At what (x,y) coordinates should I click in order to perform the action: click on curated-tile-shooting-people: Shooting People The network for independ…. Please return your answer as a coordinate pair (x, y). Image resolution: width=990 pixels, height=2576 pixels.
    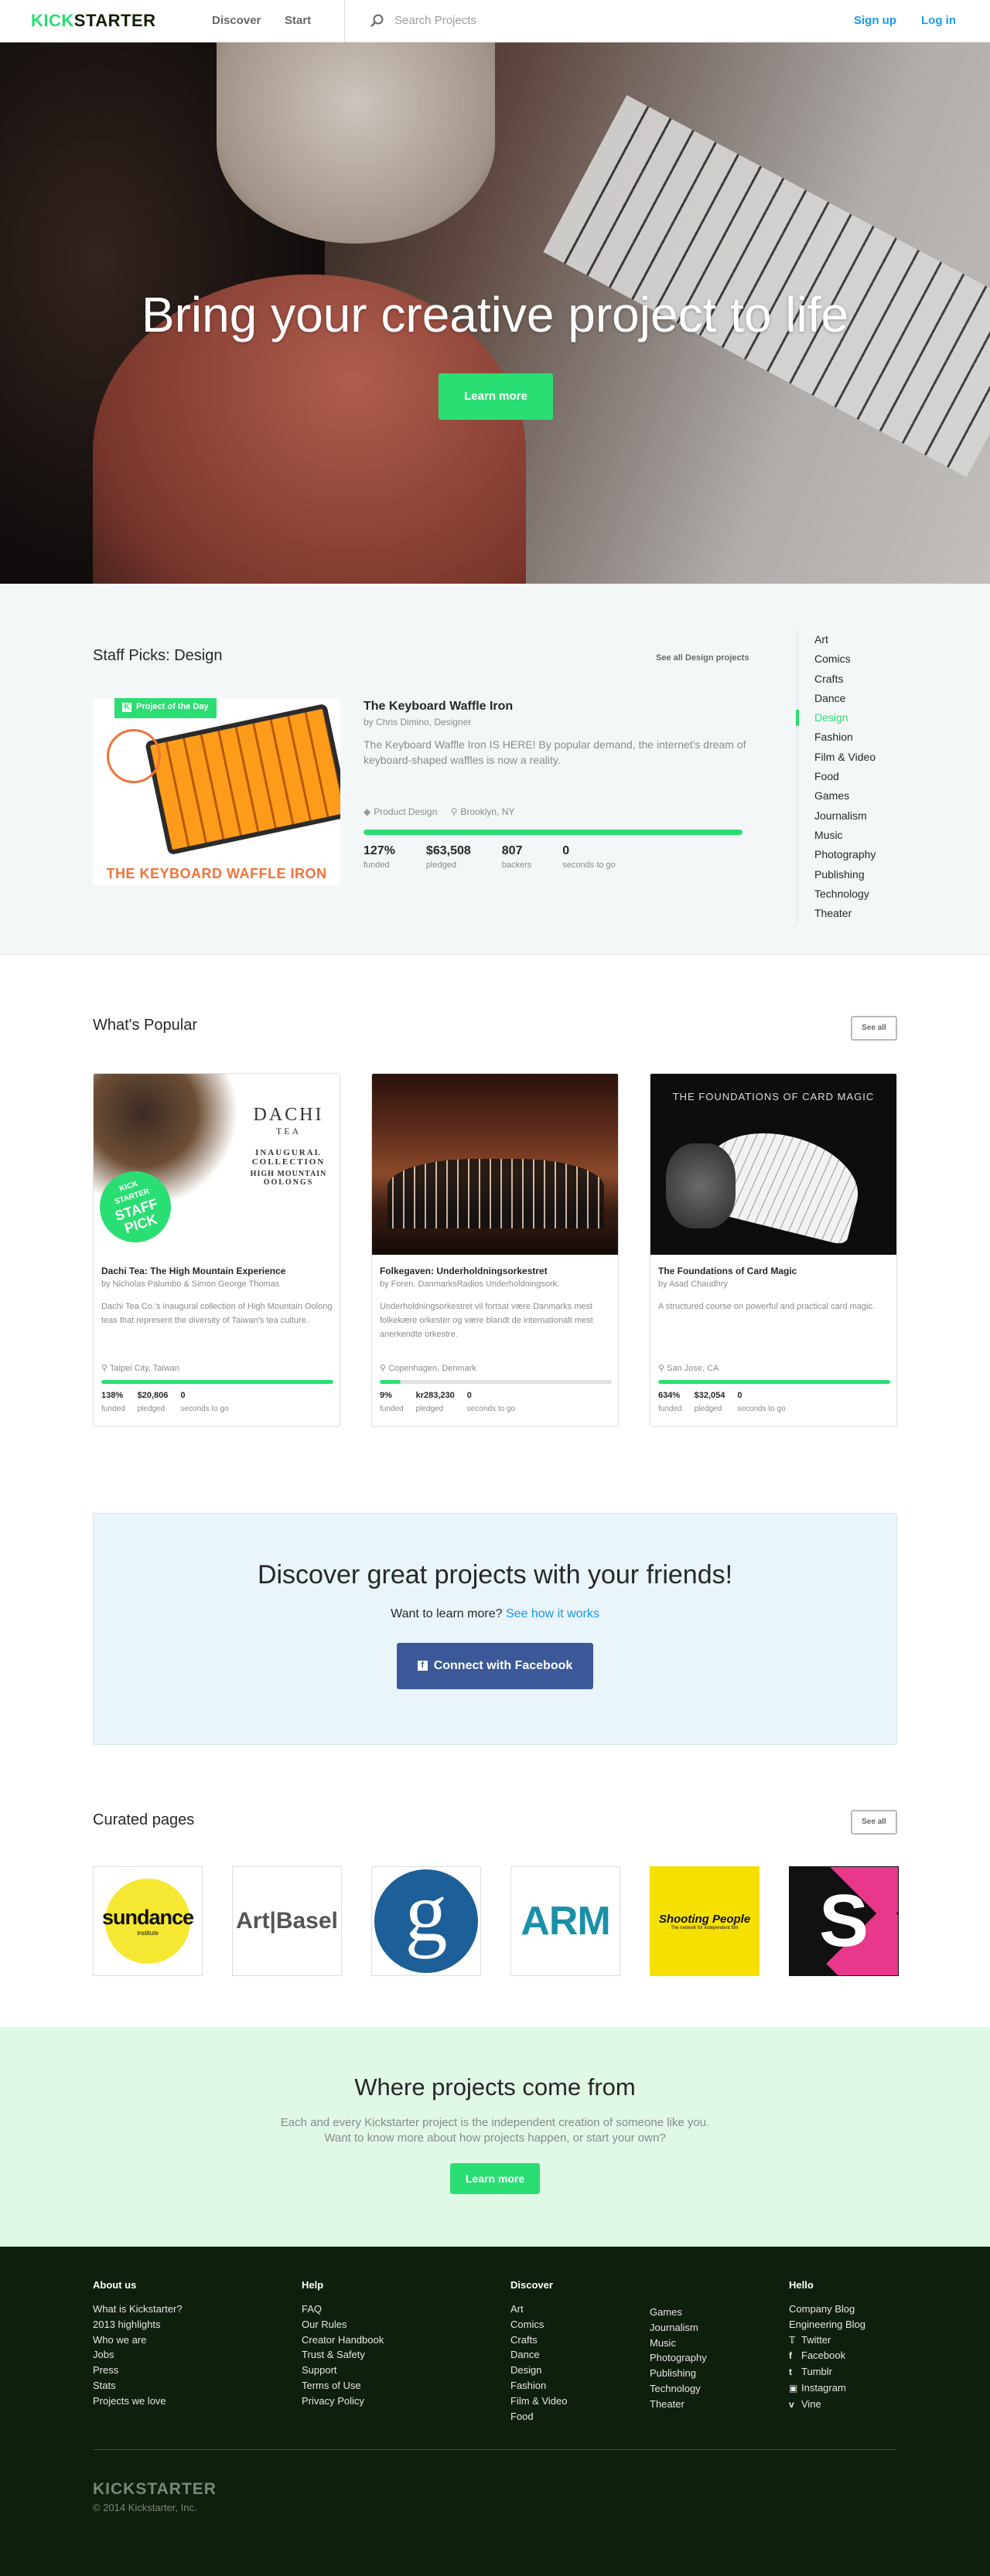
    Looking at the image, I should click on (705, 1921).